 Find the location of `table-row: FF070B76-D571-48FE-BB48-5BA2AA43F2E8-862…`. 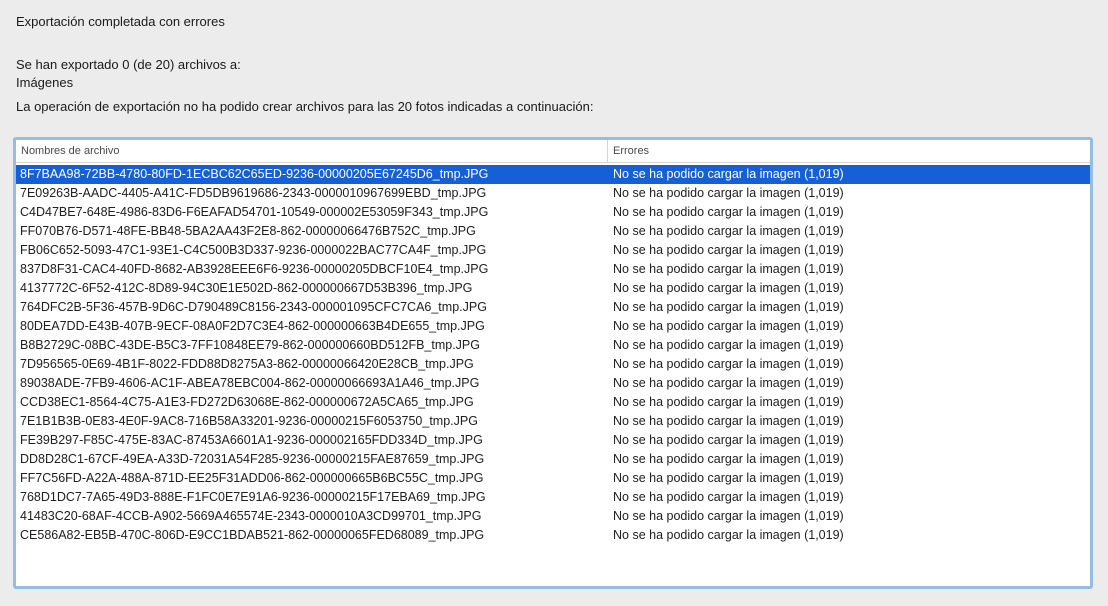

table-row: FF070B76-D571-48FE-BB48-5BA2AA43F2E8-862… is located at coordinates (553, 231).